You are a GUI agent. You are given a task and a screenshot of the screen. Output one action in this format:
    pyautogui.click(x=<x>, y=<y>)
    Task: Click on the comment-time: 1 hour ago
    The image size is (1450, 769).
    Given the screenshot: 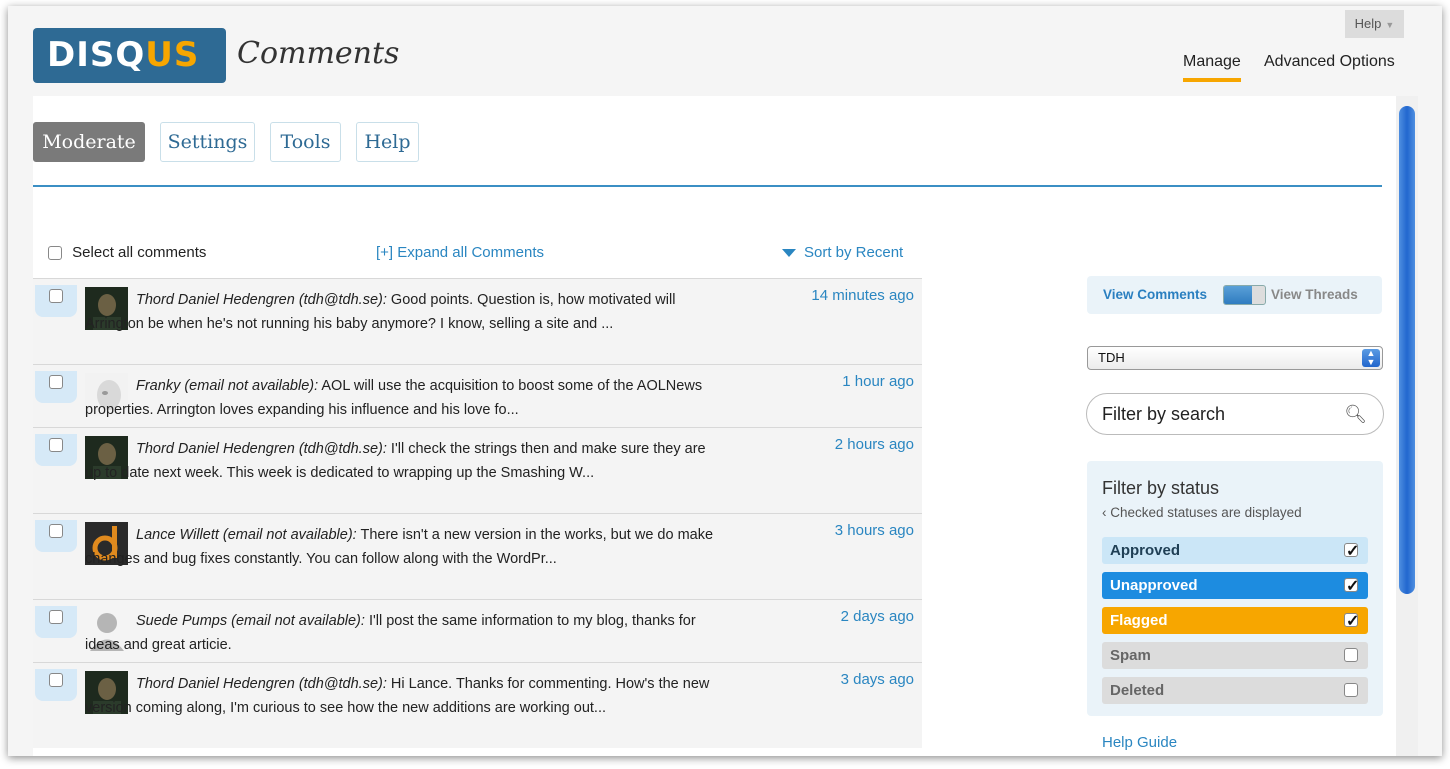 What is the action you would take?
    pyautogui.click(x=878, y=381)
    